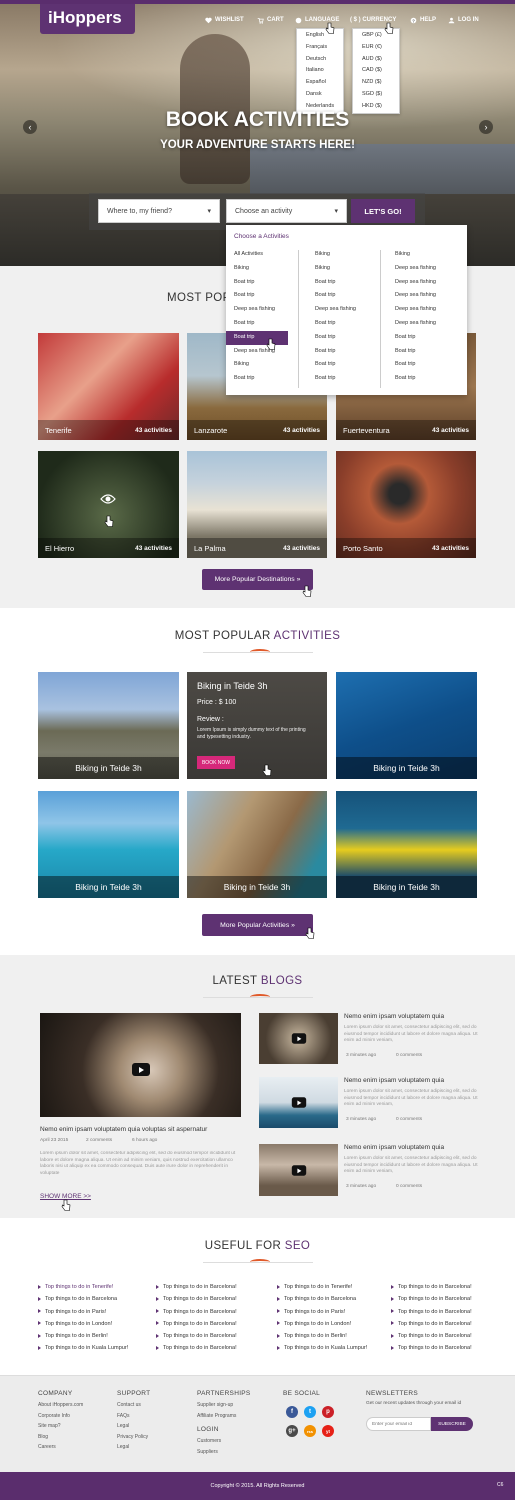 This screenshot has width=515, height=1500. What do you see at coordinates (108, 504) in the screenshot?
I see `destination-tile: El Hierro 43 activities` at bounding box center [108, 504].